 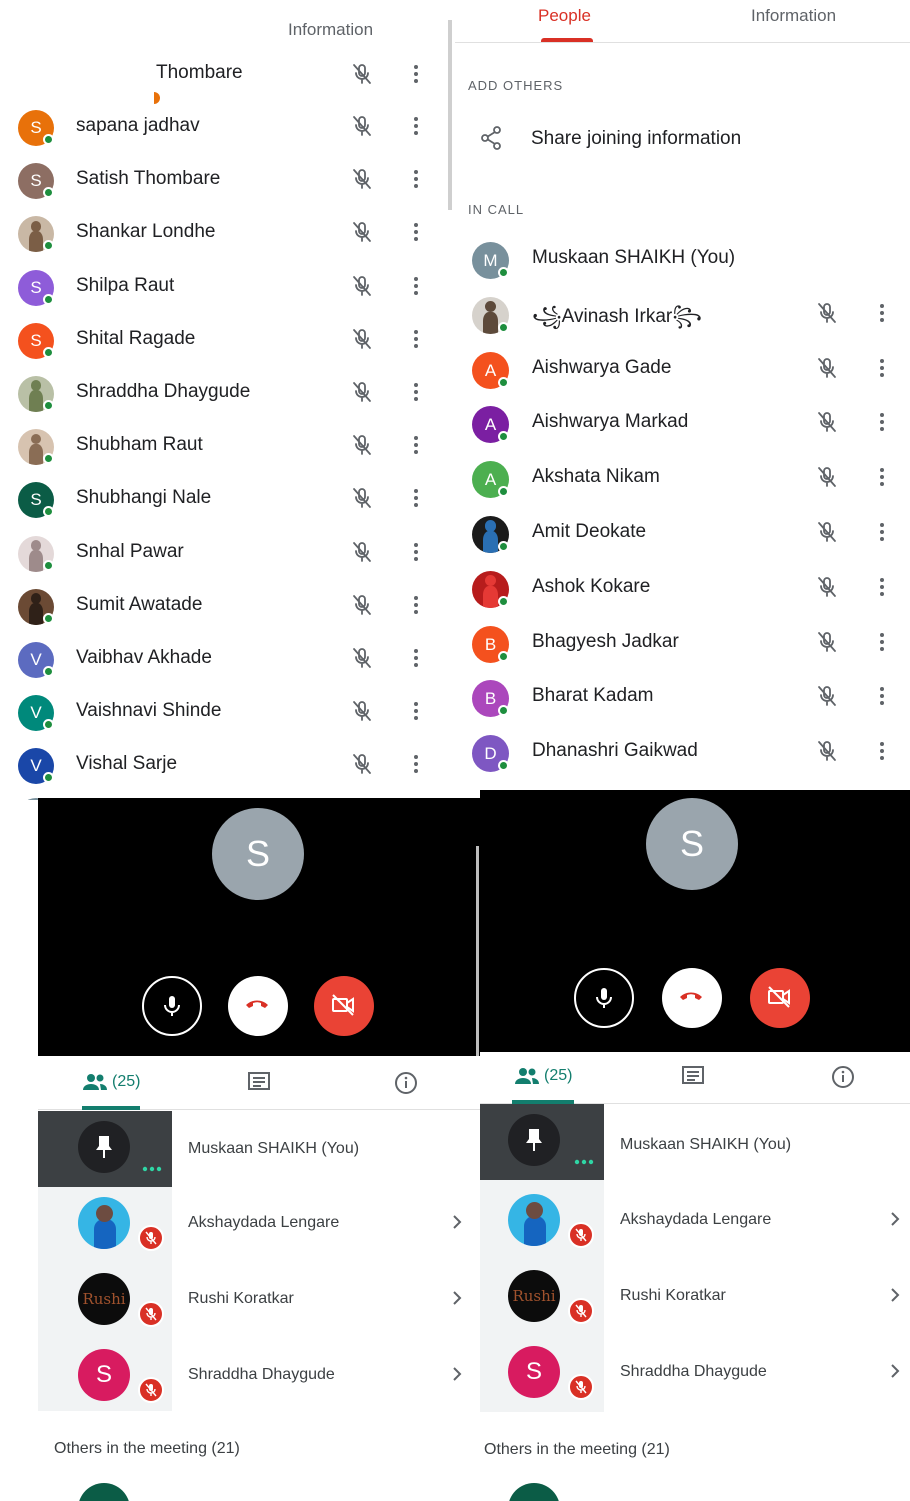 What do you see at coordinates (220, 552) in the screenshot?
I see `participant-row: Snhal Pawar` at bounding box center [220, 552].